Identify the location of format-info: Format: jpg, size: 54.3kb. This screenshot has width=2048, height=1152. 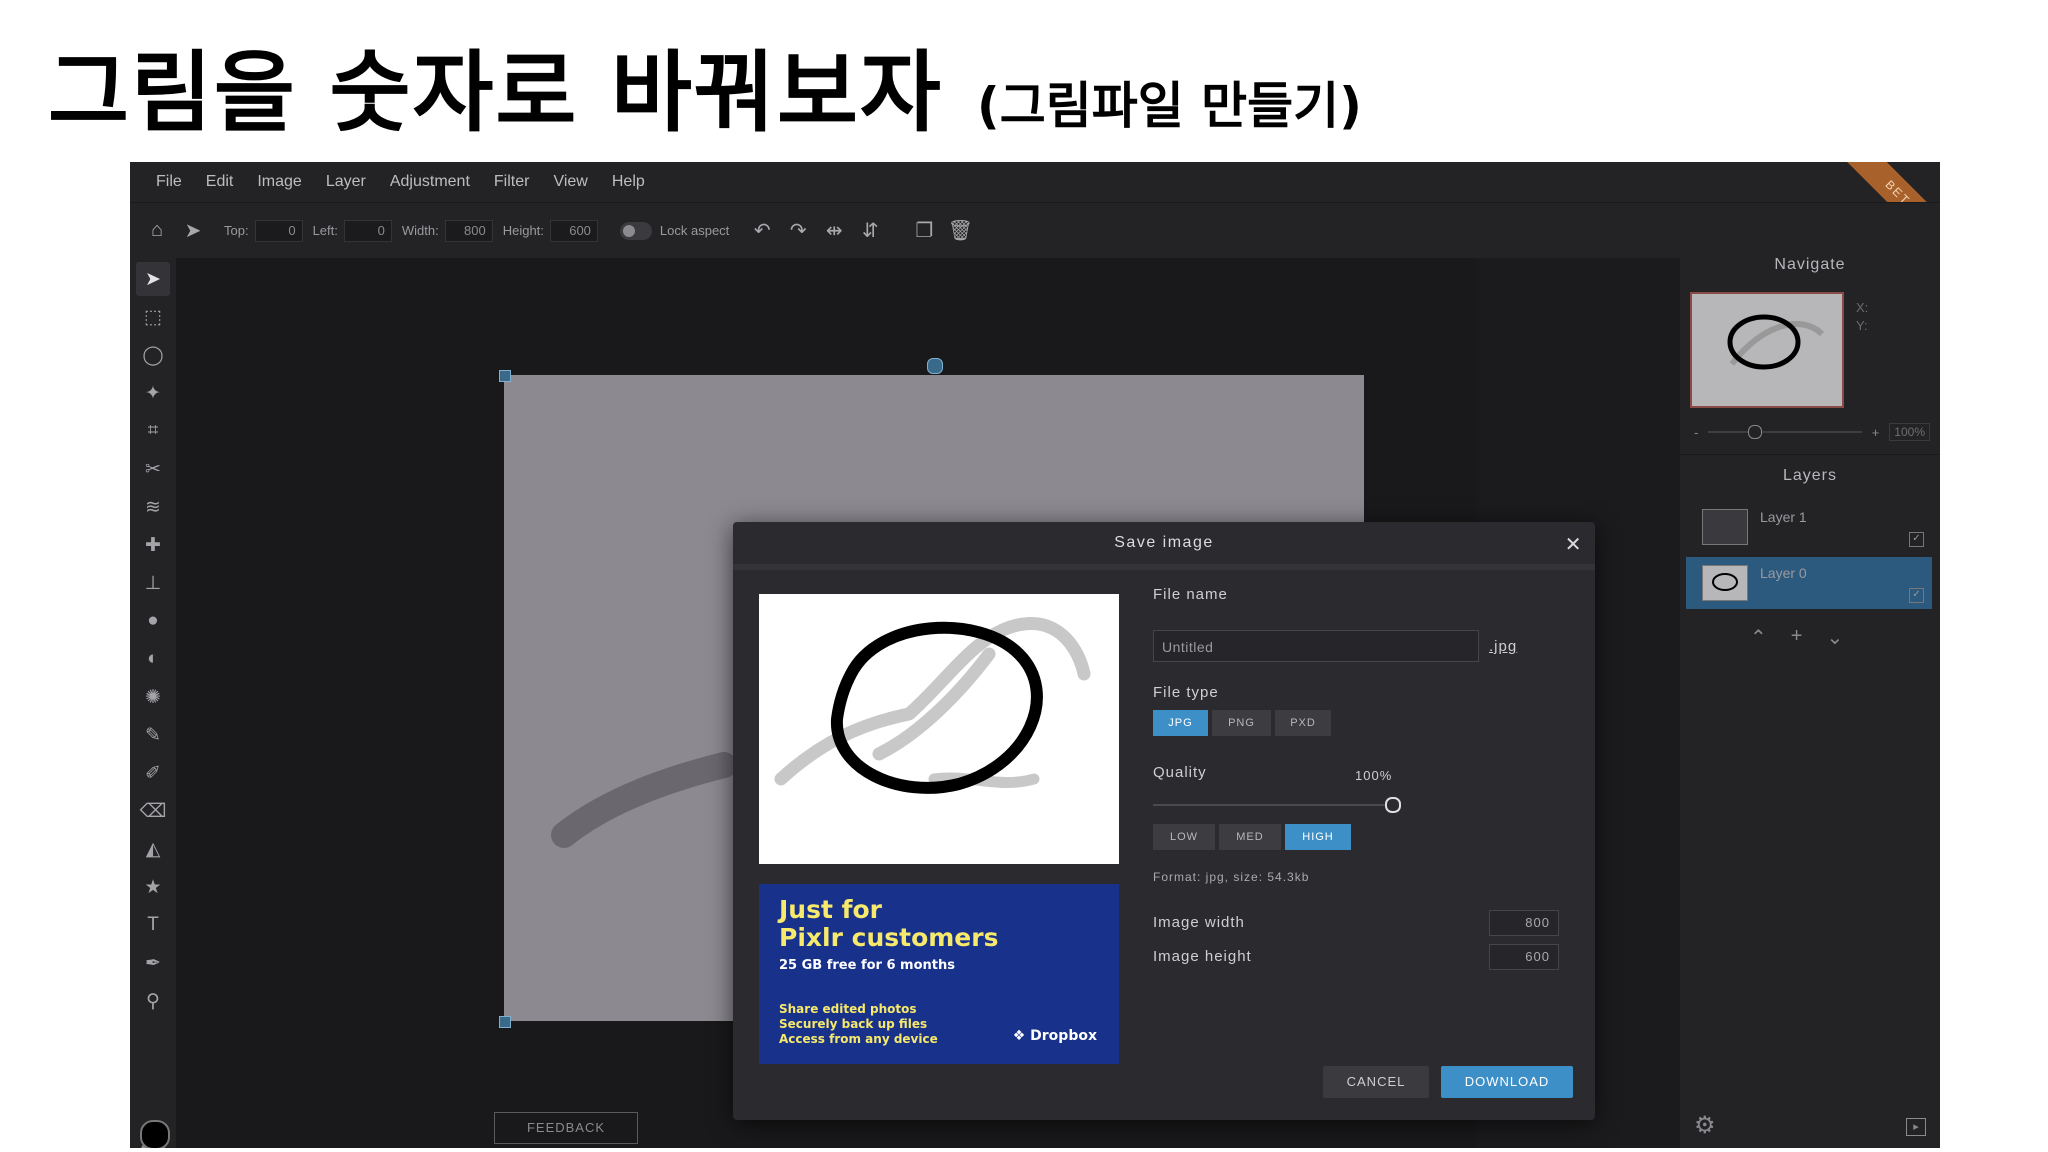
(1231, 877).